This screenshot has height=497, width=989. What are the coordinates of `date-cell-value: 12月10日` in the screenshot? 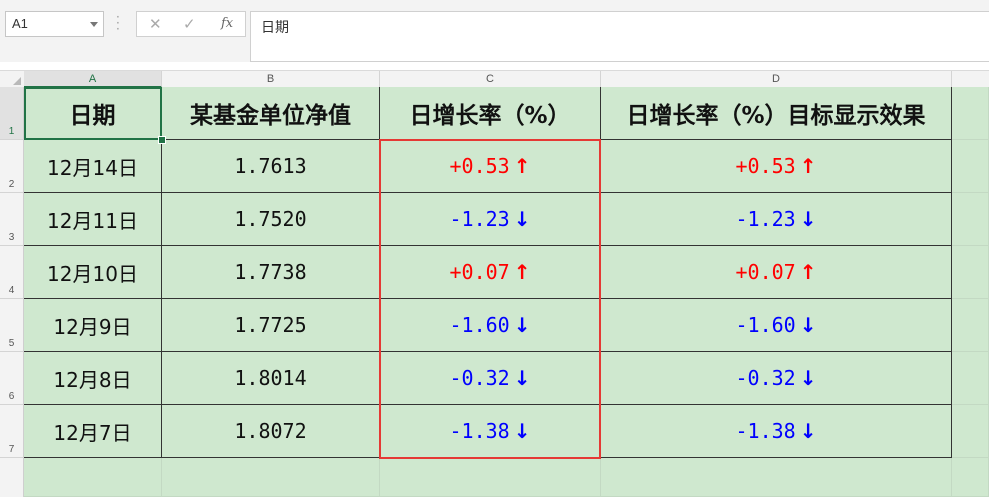 It's located at (92, 273).